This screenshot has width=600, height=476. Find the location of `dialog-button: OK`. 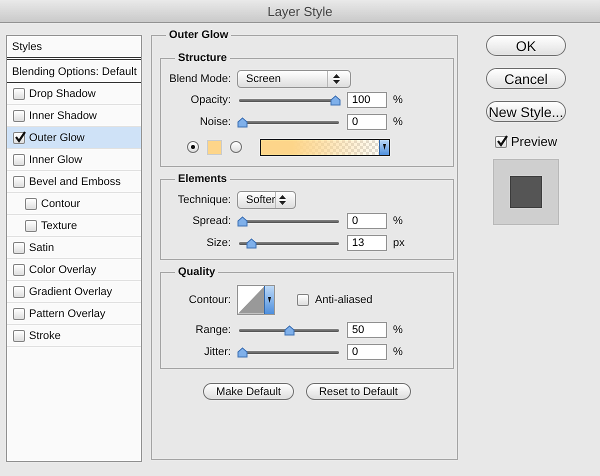

dialog-button: OK is located at coordinates (526, 45).